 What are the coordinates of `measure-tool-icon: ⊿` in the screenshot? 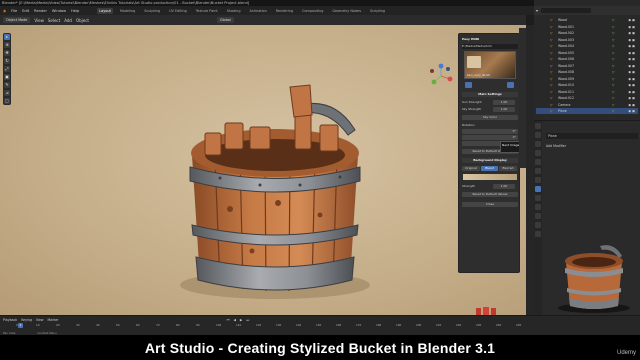 It's located at (7, 93).